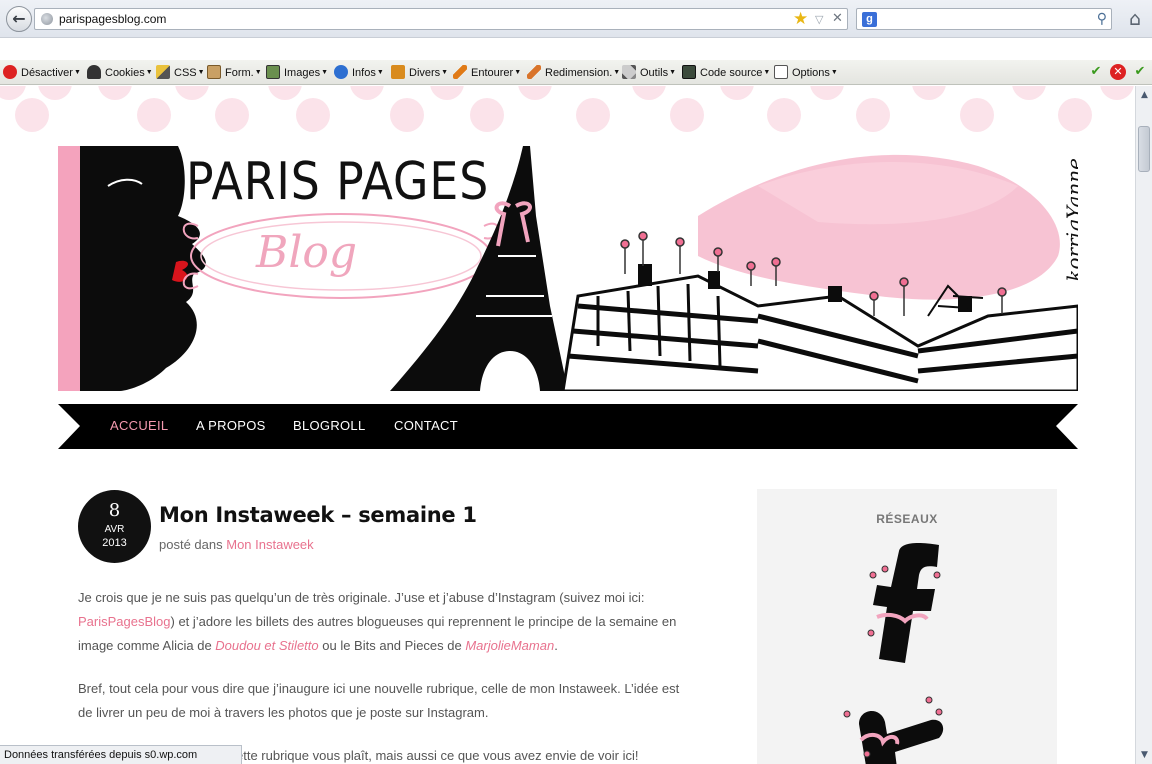 The image size is (1152, 764). What do you see at coordinates (94, 72) in the screenshot?
I see `person-icon` at bounding box center [94, 72].